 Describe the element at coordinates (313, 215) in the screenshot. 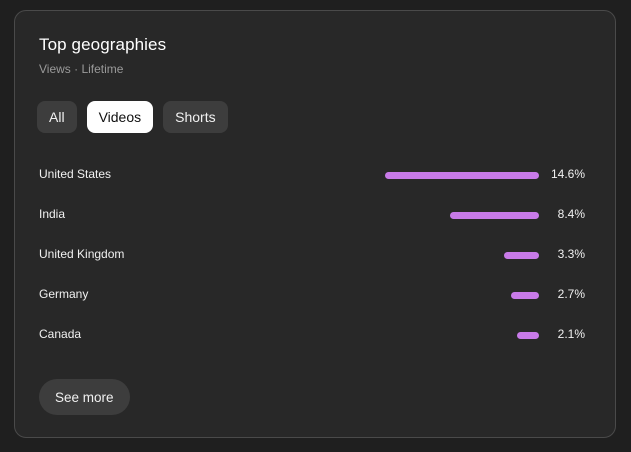

I see `geography-row: India 8.4%` at that location.